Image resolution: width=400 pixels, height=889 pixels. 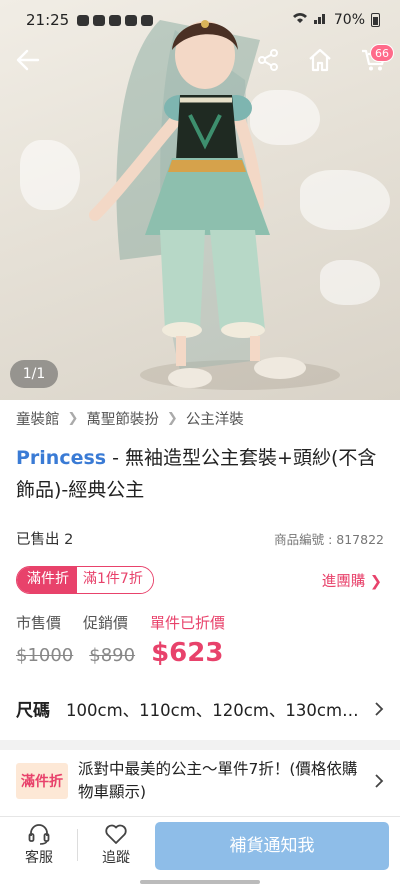 I want to click on customer-service-button: 客服, so click(x=39, y=844).